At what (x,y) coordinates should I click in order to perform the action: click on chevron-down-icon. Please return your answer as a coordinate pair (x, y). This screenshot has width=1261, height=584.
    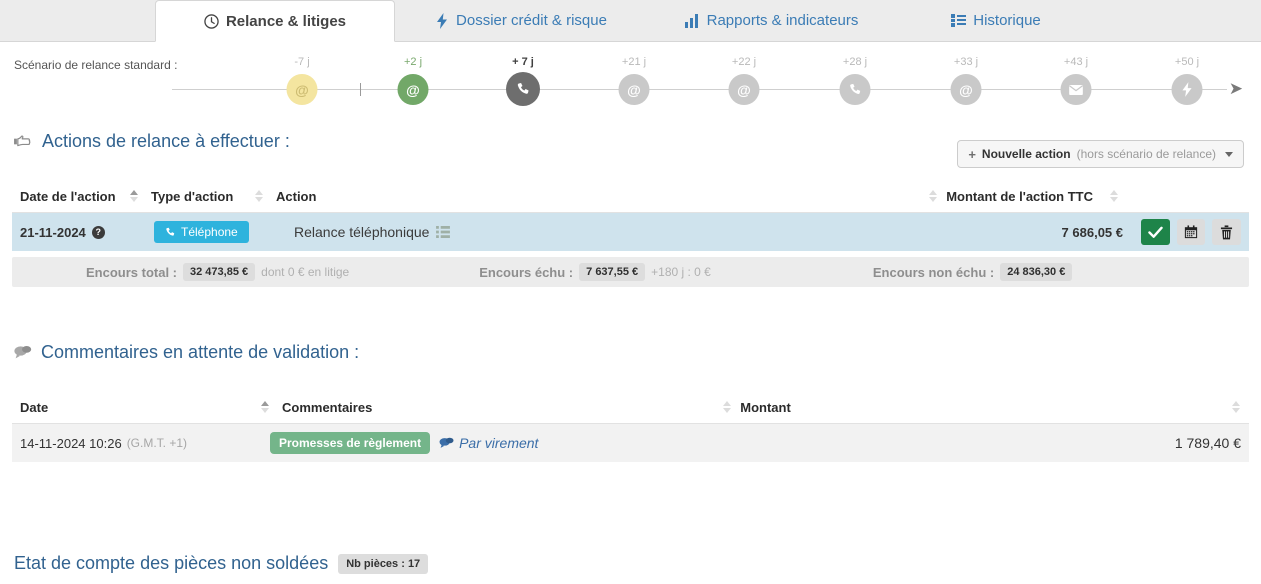
    Looking at the image, I should click on (1229, 154).